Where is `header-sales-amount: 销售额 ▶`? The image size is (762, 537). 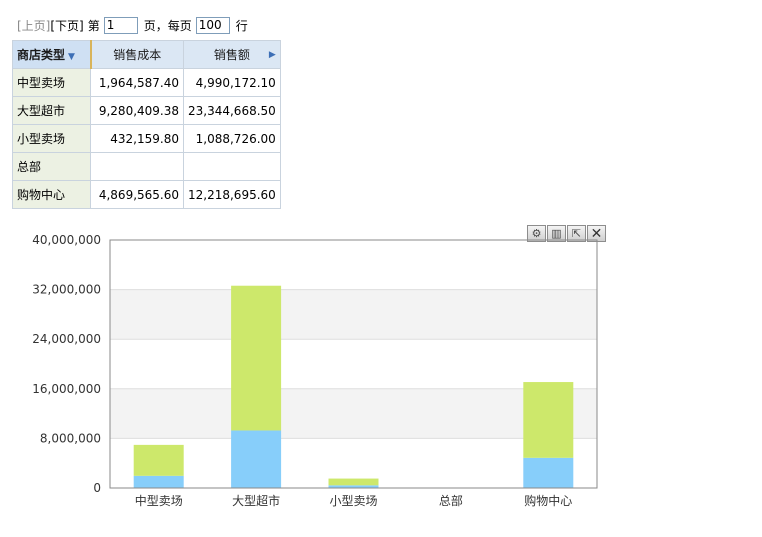
header-sales-amount: 销售额 ▶ is located at coordinates (232, 54).